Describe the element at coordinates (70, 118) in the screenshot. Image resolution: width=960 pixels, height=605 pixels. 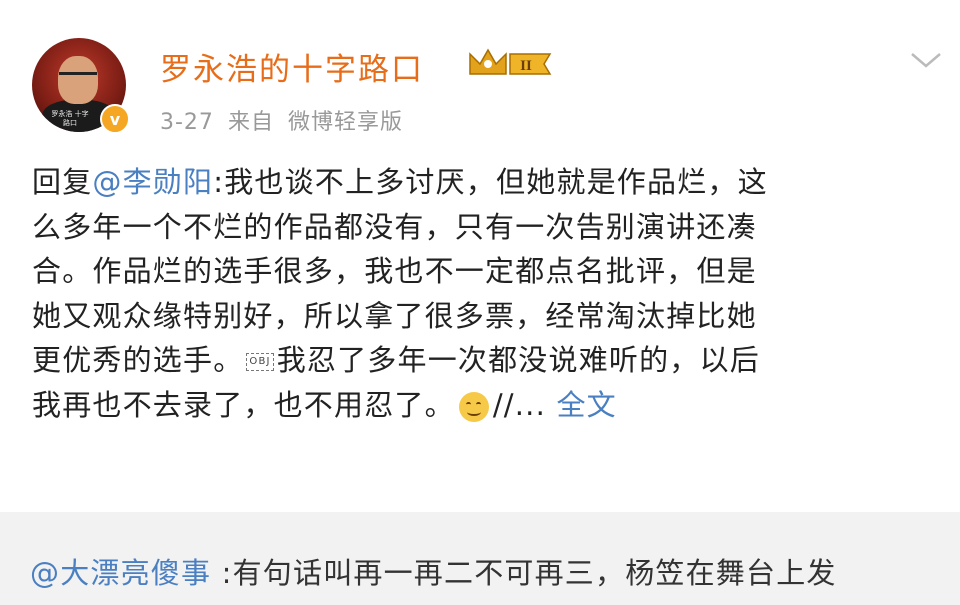
I see `avatar-caption: 罗永浩 十字路口` at that location.